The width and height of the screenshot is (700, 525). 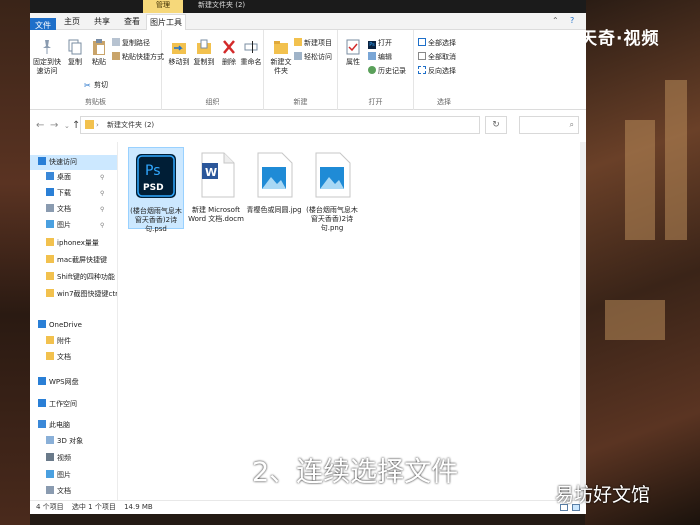 I want to click on recent-chevron-icon: ⌄, so click(x=67, y=126).